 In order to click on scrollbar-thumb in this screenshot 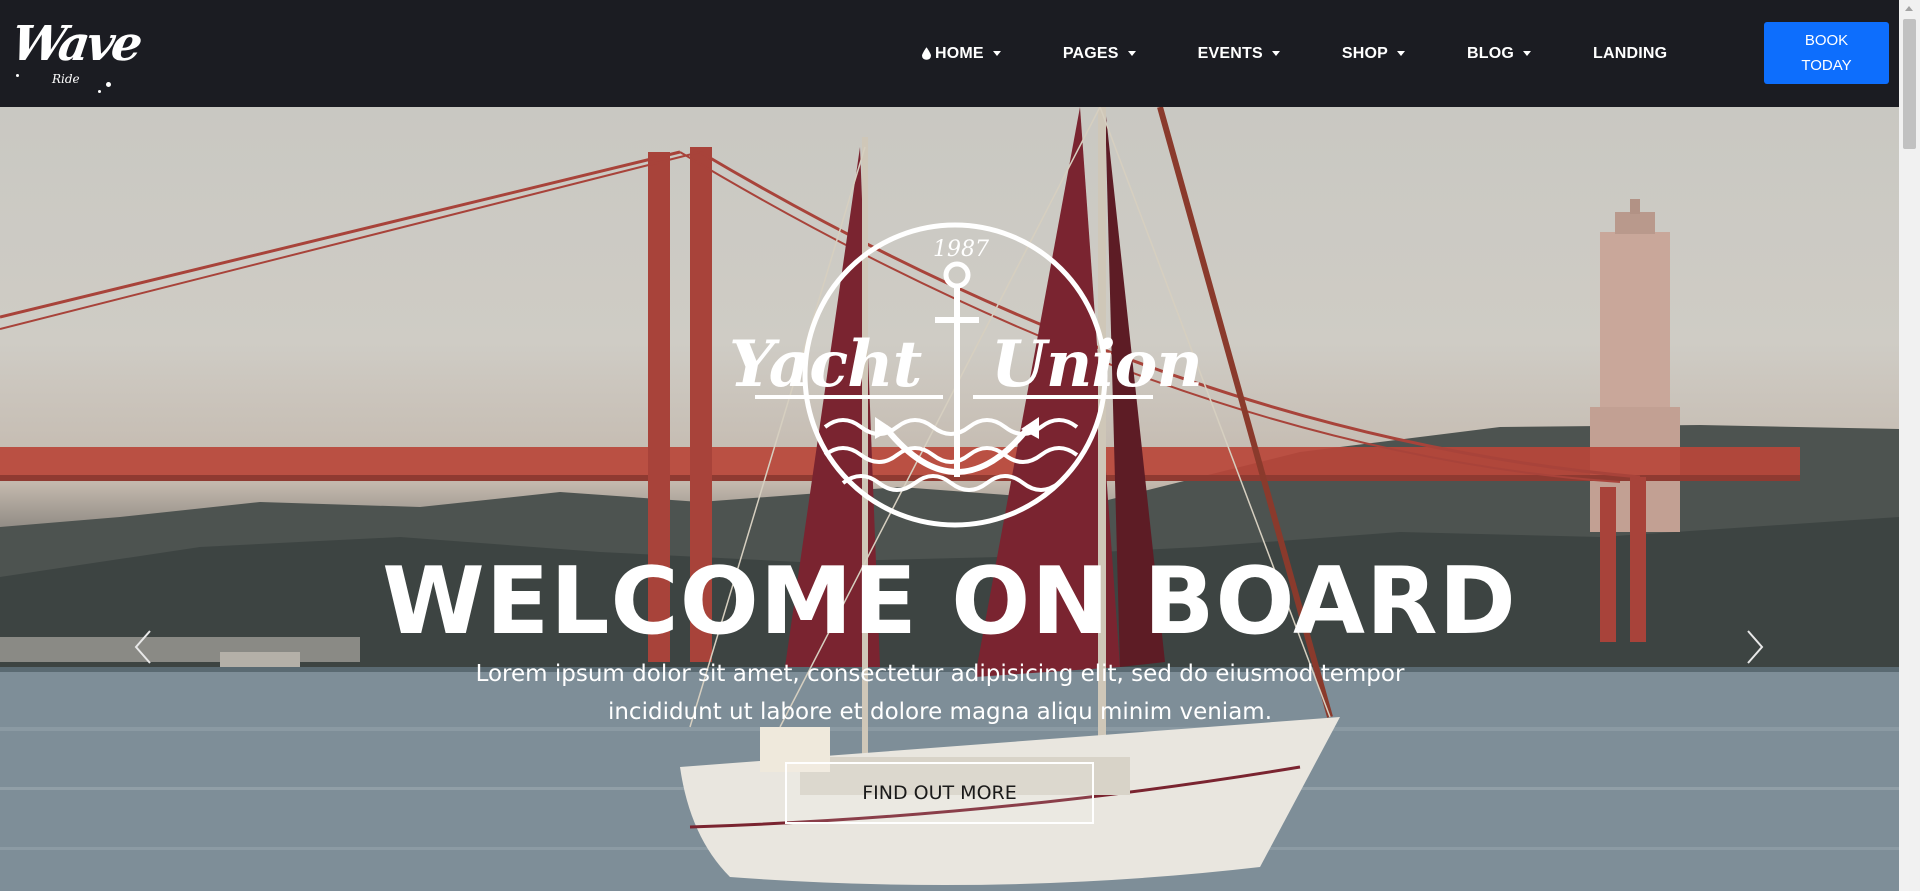, I will do `click(1909, 84)`.